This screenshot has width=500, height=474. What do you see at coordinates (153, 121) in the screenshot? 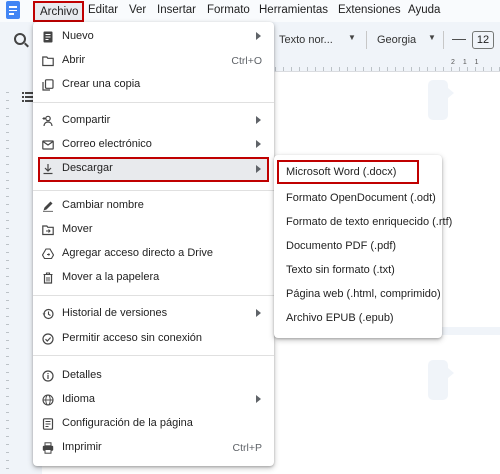
I see `menu-item-compartir: Compartir` at bounding box center [153, 121].